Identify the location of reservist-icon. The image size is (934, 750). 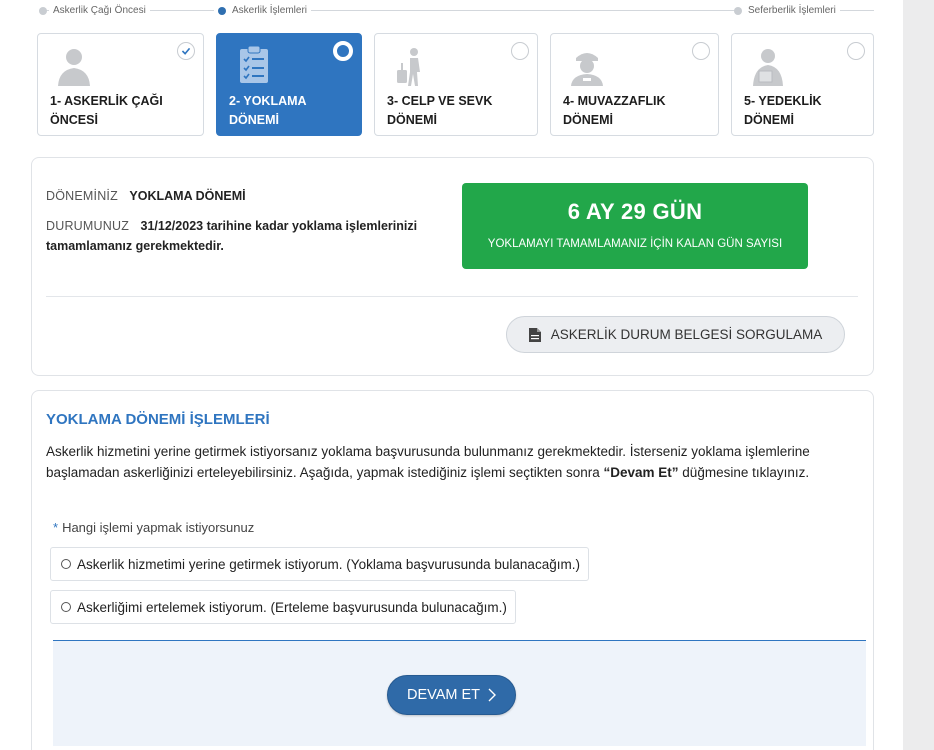
(768, 67).